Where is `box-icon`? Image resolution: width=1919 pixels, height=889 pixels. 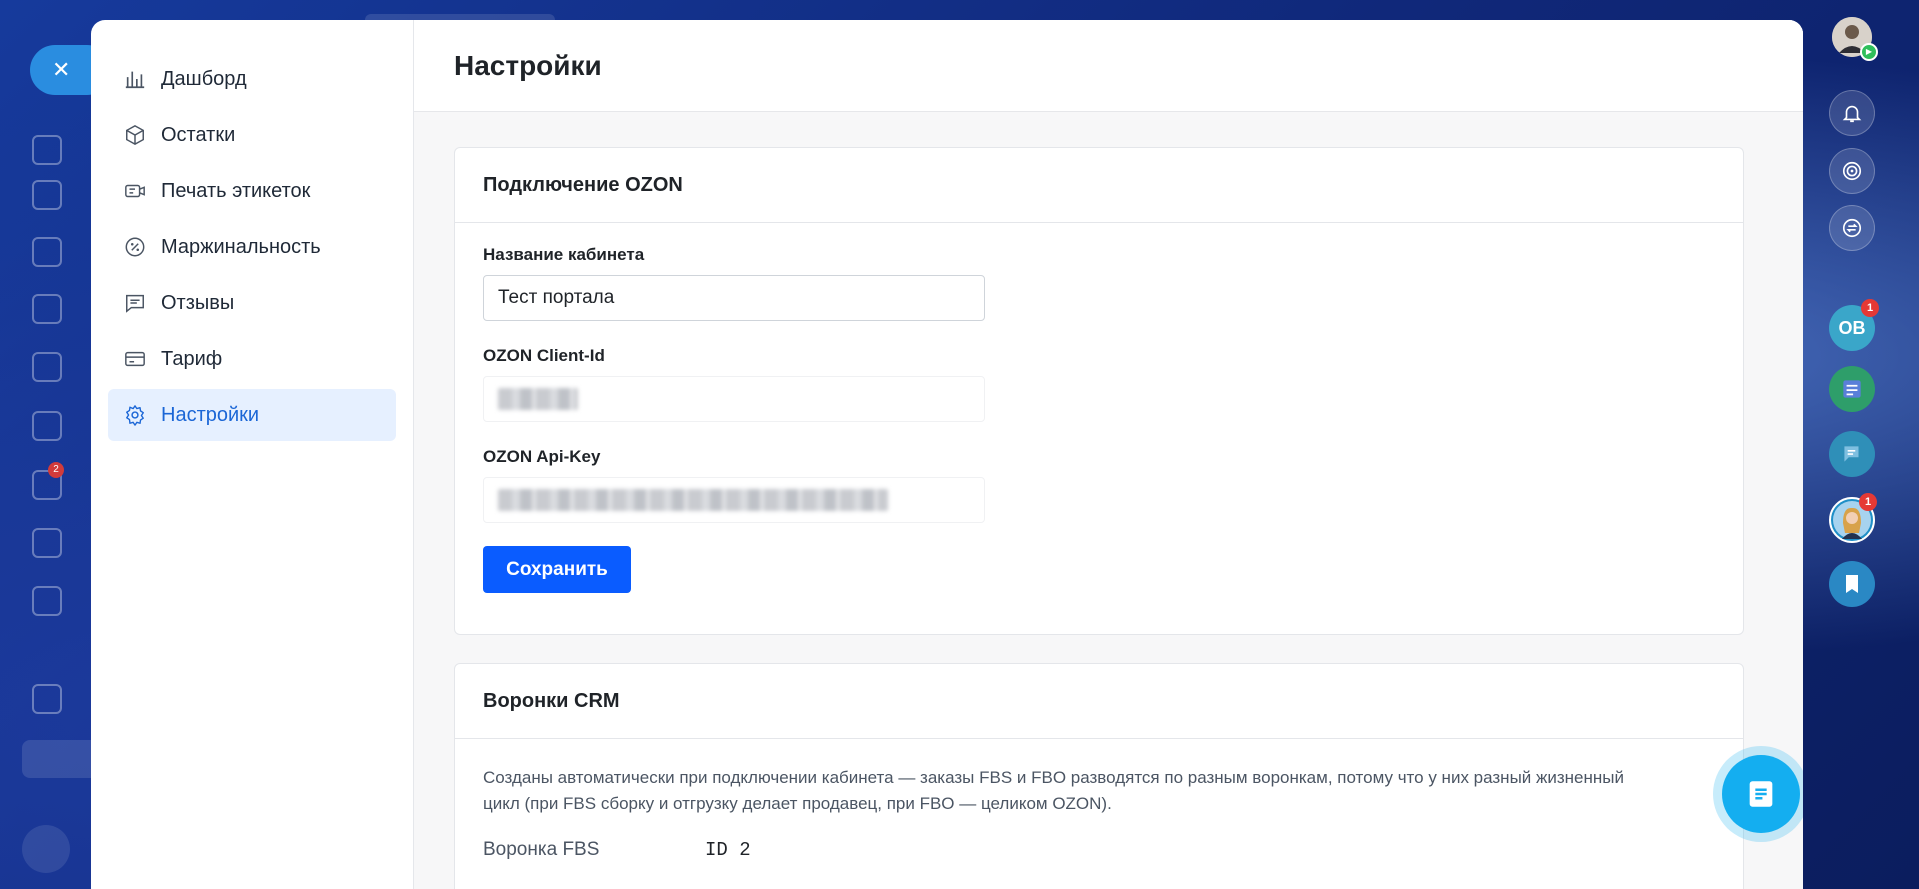
box-icon is located at coordinates (135, 135).